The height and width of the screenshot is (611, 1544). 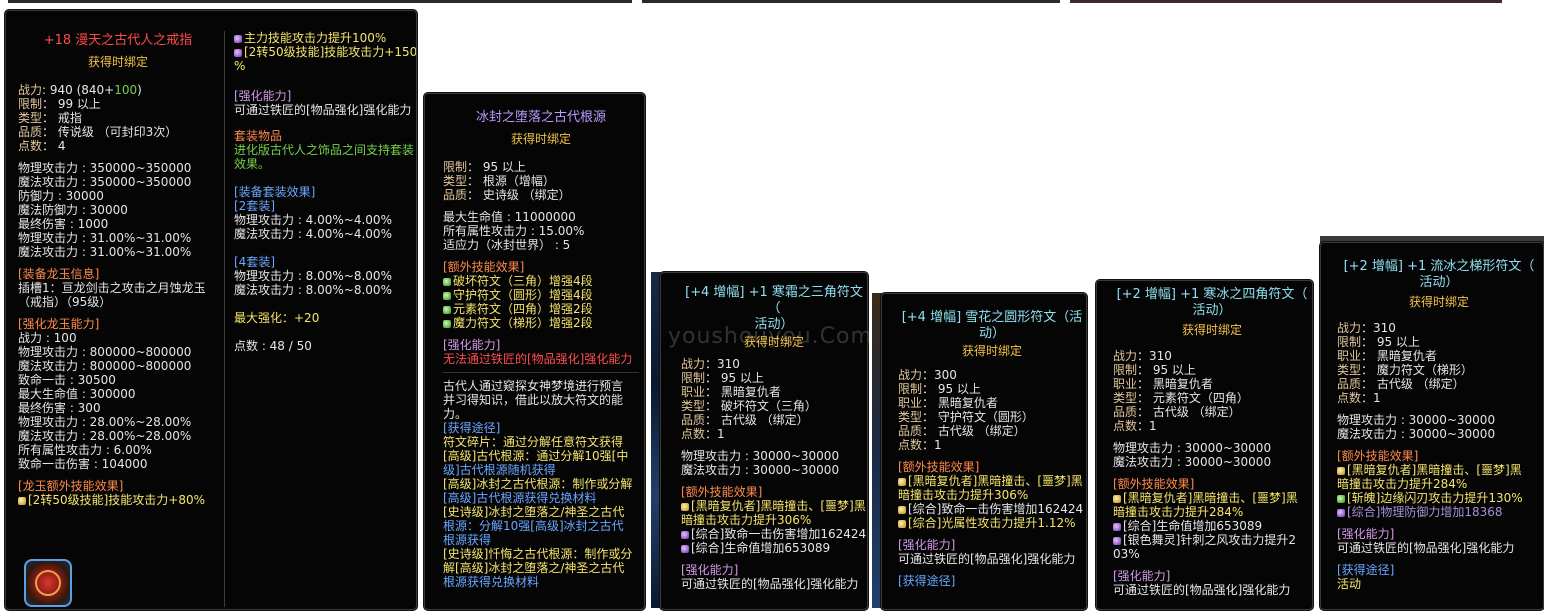 I want to click on set4-line: 物理攻击力 : 8.00%~8.00%, so click(x=313, y=276).